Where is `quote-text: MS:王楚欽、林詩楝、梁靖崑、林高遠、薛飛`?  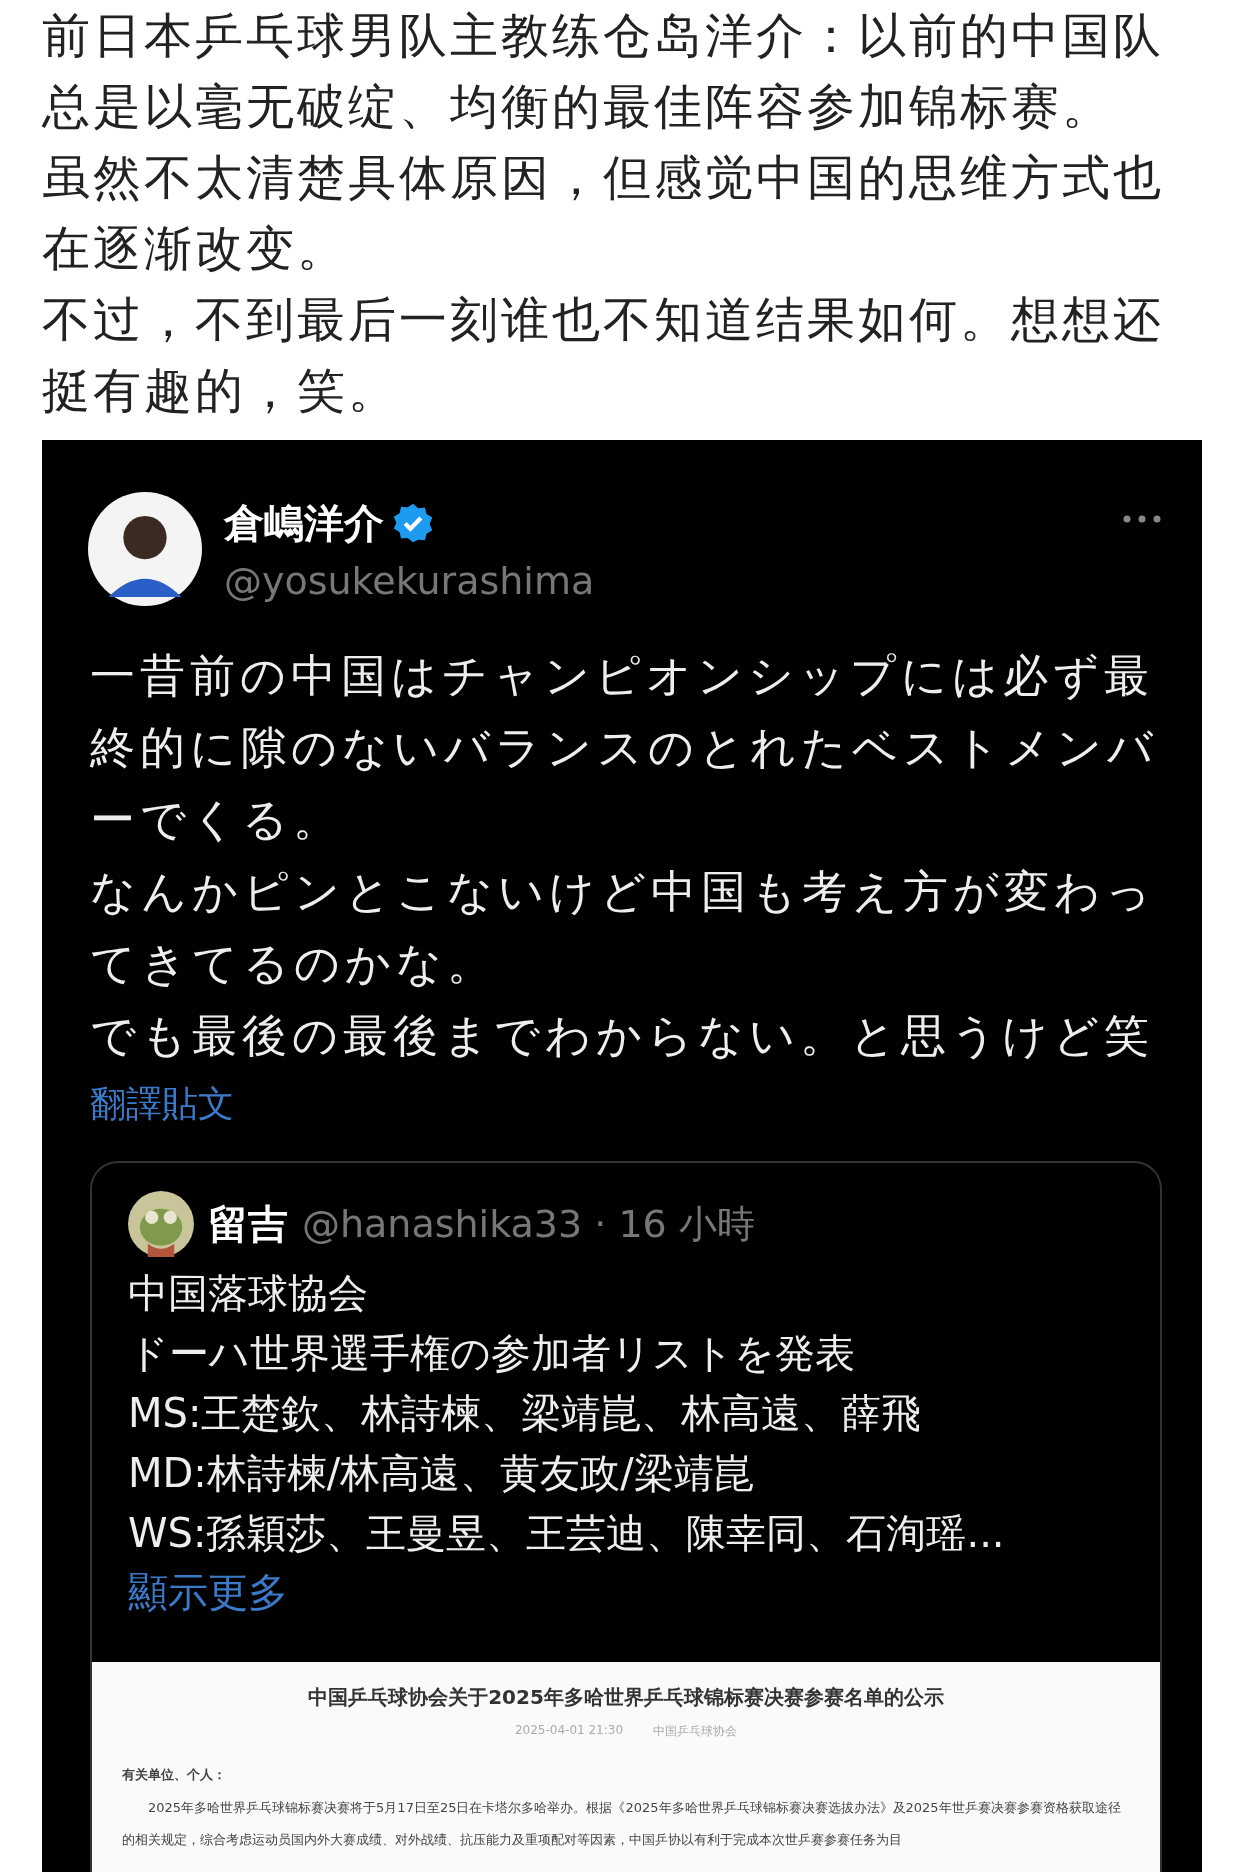 quote-text: MS:王楚欽、林詩楝、梁靖崑、林高遠、薛飛 is located at coordinates (525, 1413).